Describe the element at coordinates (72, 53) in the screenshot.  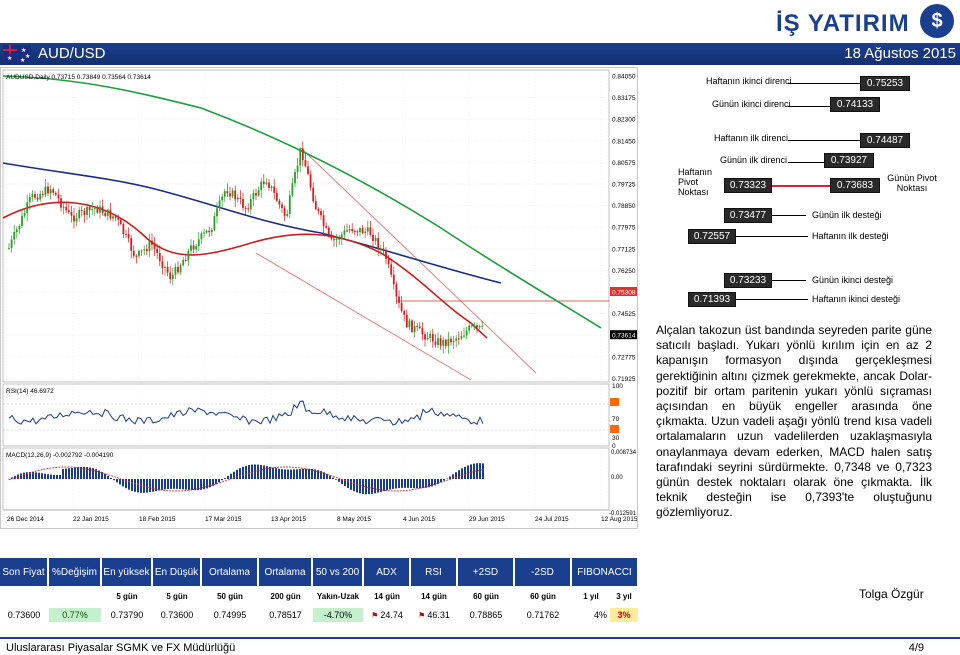
I see `currency-pair-title: AUD/USD` at that location.